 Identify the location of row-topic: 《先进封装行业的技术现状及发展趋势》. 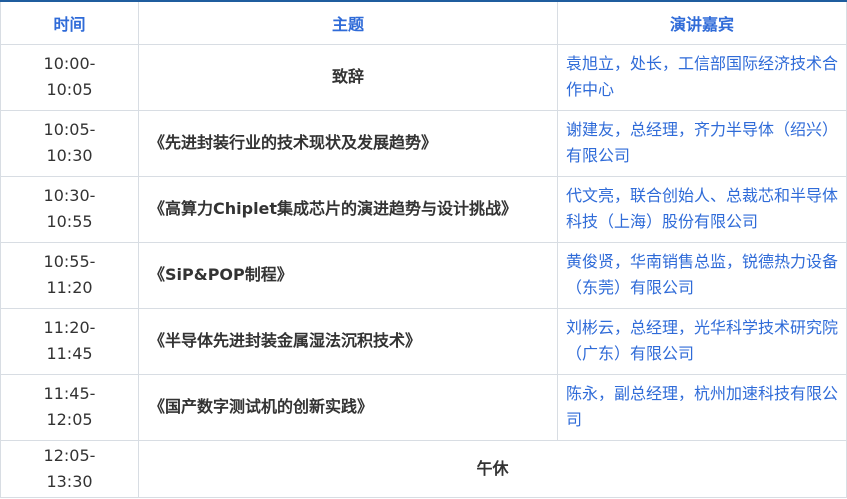
(348, 143).